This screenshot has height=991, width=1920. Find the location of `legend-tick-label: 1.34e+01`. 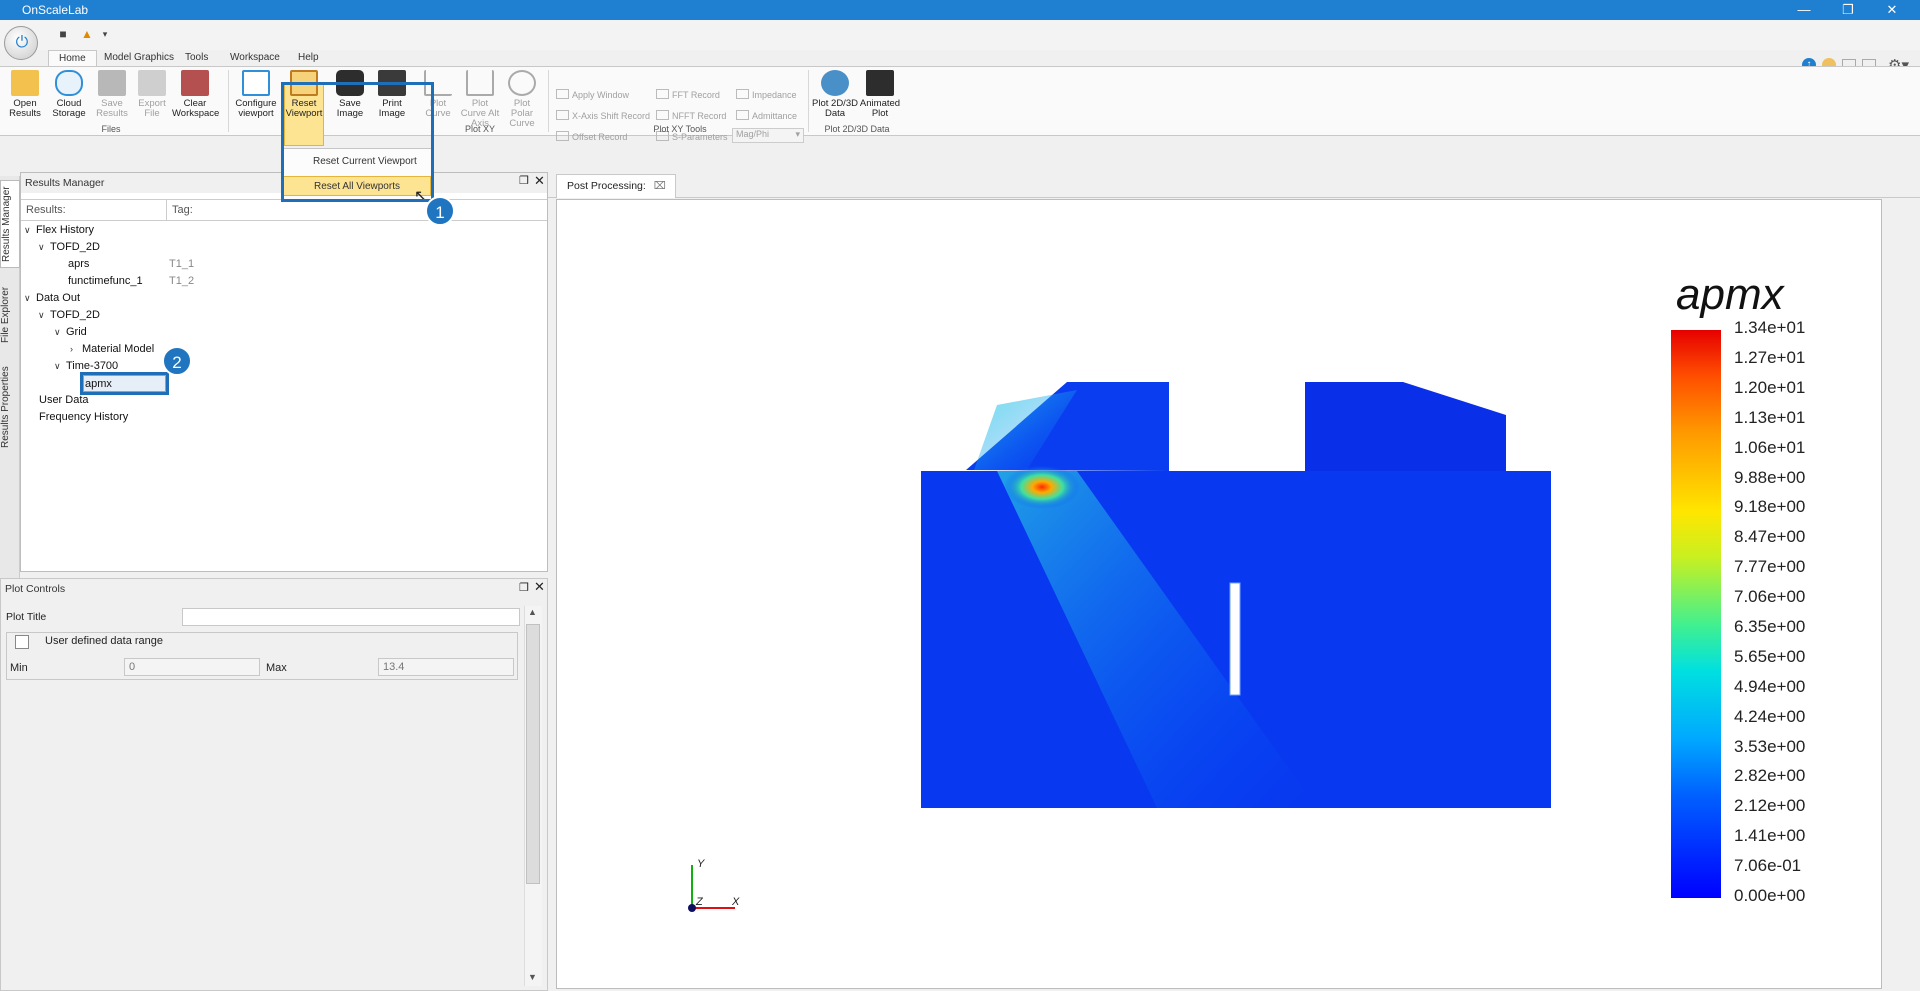

legend-tick-label: 1.34e+01 is located at coordinates (1770, 327).